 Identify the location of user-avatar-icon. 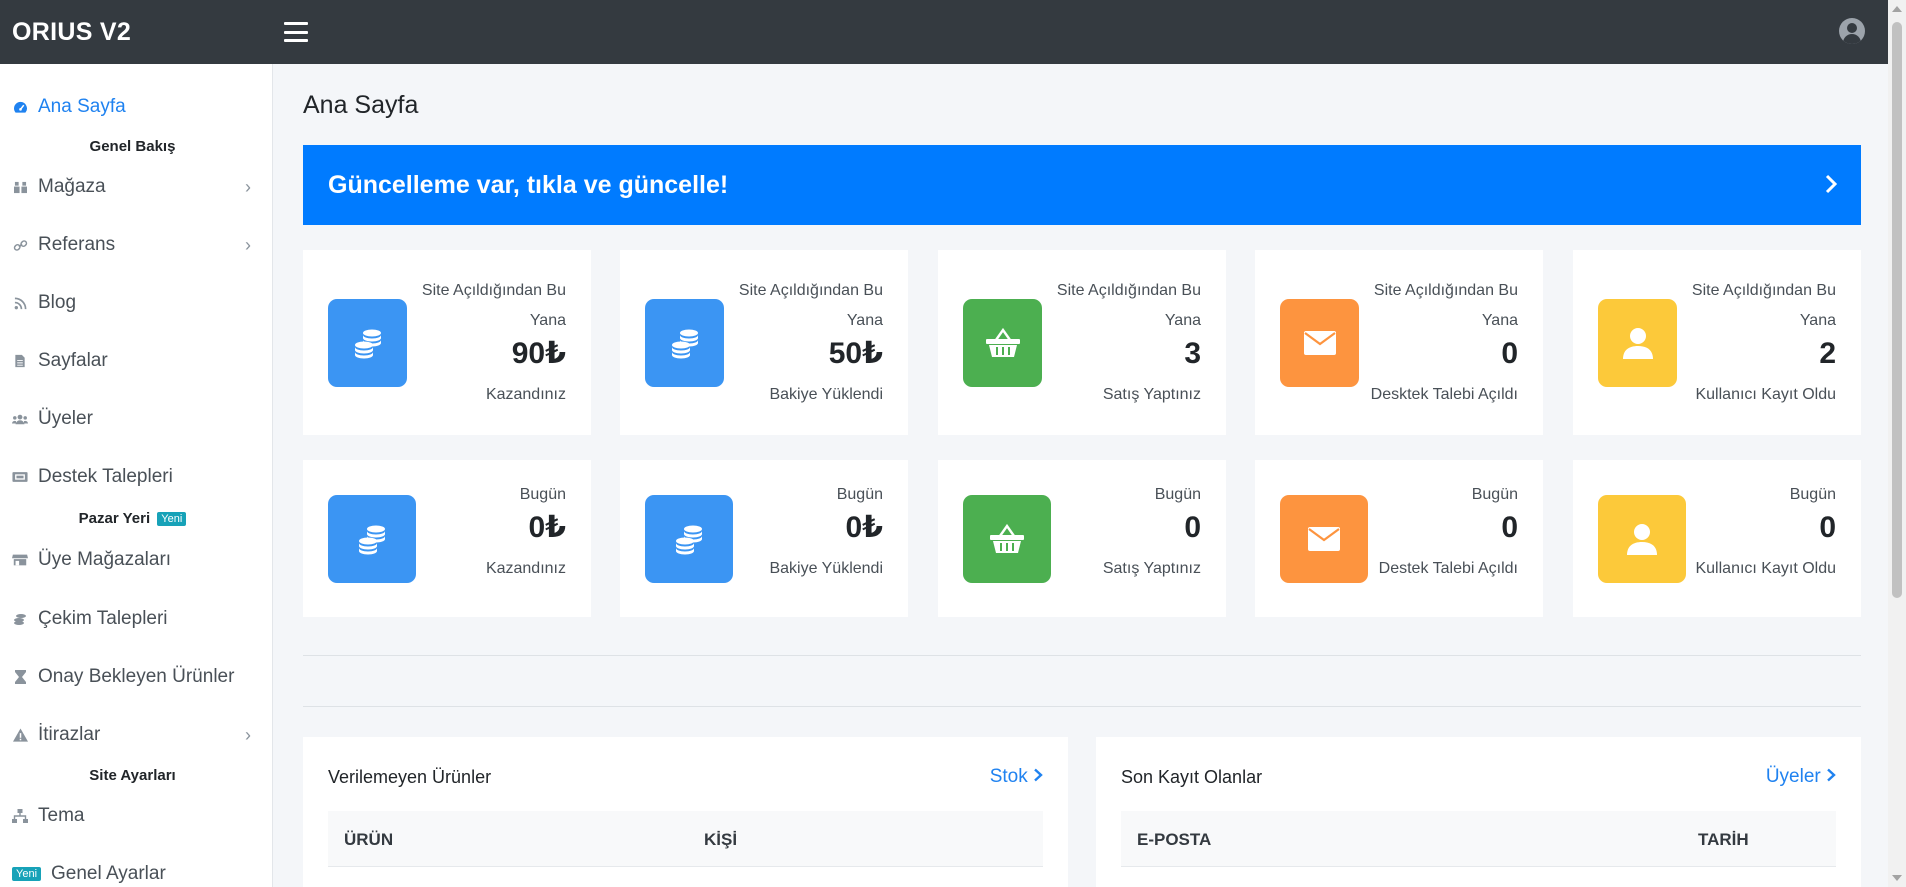
(1852, 31).